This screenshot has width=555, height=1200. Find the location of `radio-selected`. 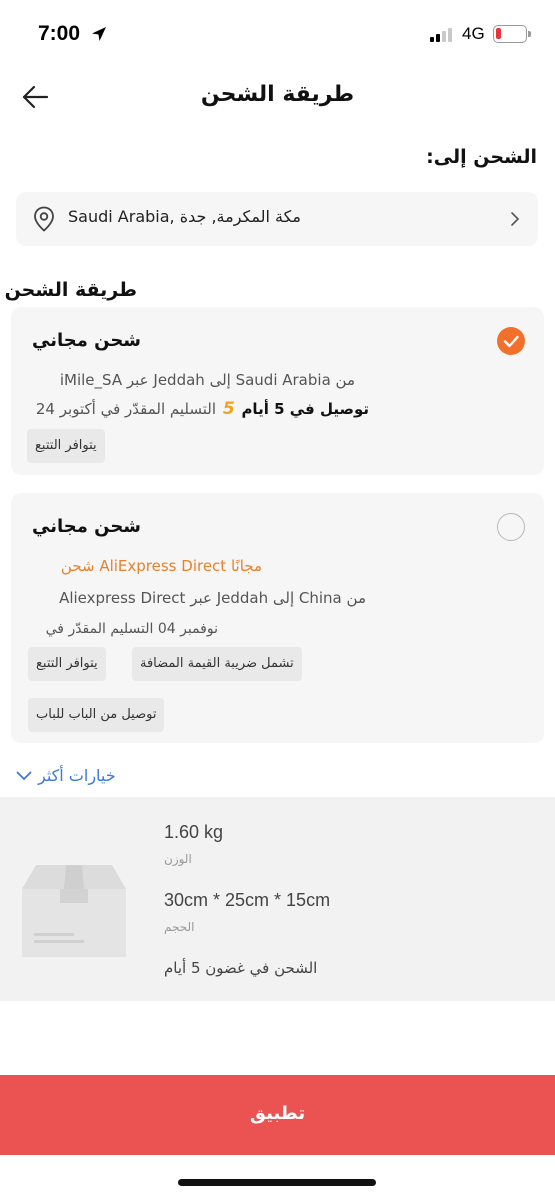

radio-selected is located at coordinates (511, 341).